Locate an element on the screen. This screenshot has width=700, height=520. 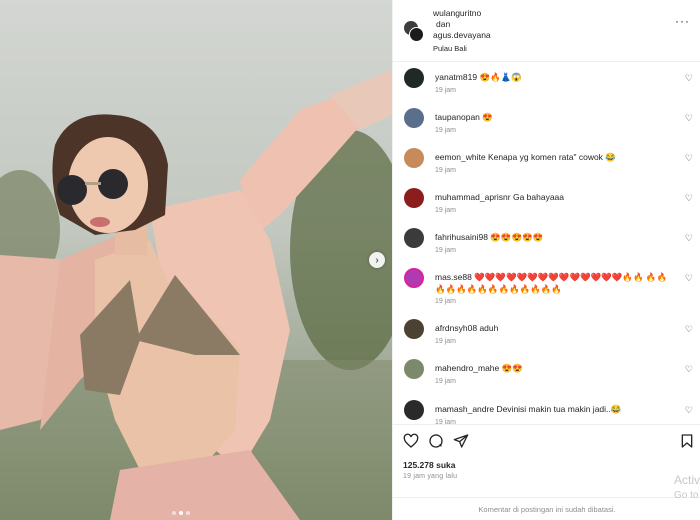
comment-text-block: muhammad_aprisnr Ga bahayaaa is located at coordinates (555, 197).